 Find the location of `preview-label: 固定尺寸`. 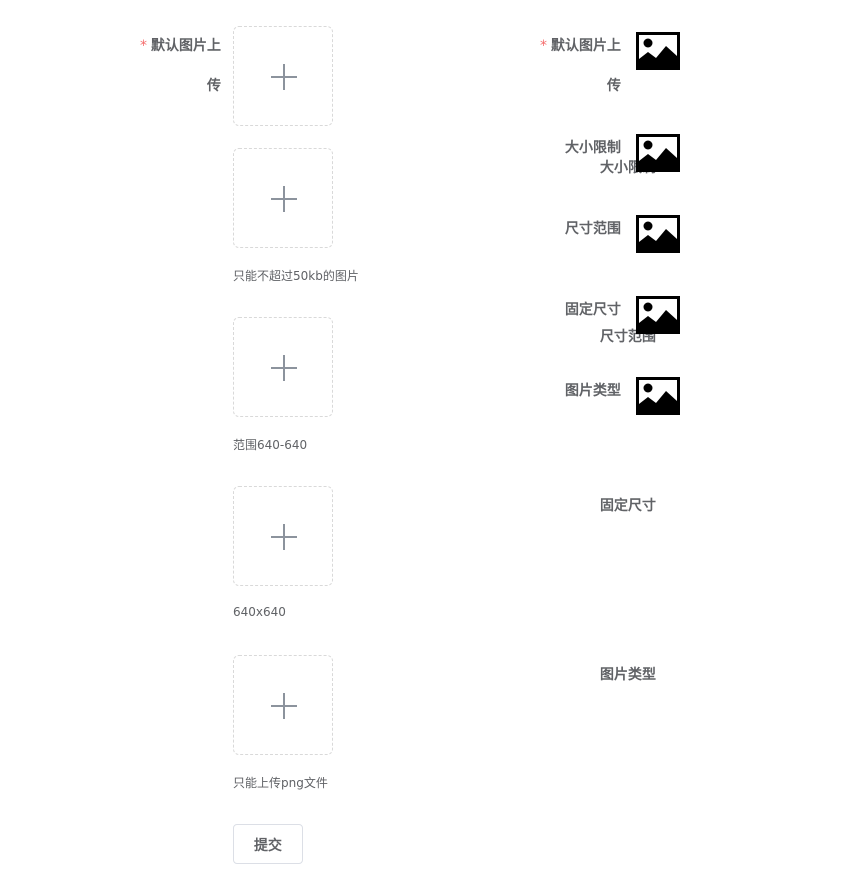

preview-label: 固定尺寸 is located at coordinates (593, 310).